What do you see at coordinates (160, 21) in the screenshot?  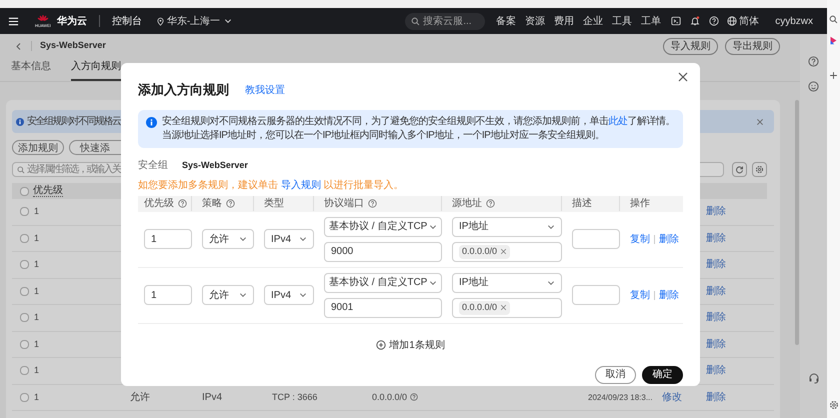 I see `location-pin-icon` at bounding box center [160, 21].